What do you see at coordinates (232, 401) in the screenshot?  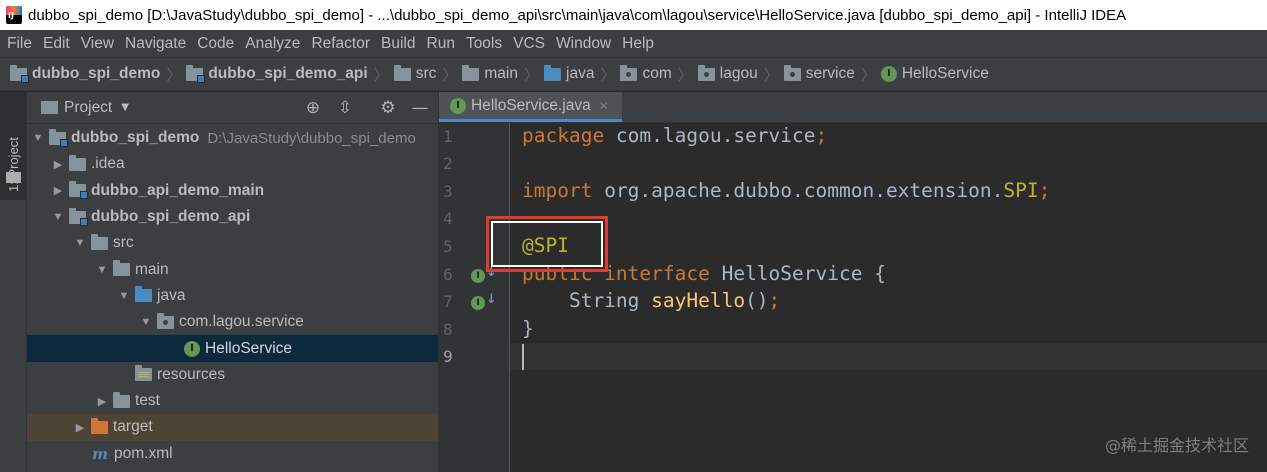 I see `tree-item-test: ▶ test` at bounding box center [232, 401].